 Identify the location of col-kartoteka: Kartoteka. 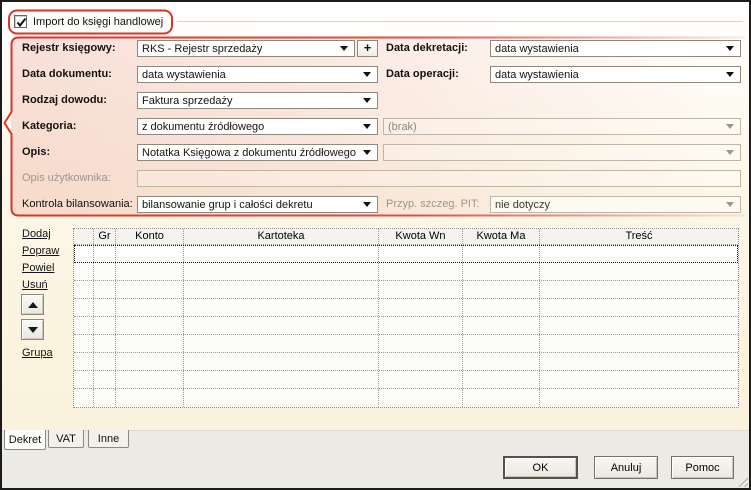
(281, 236).